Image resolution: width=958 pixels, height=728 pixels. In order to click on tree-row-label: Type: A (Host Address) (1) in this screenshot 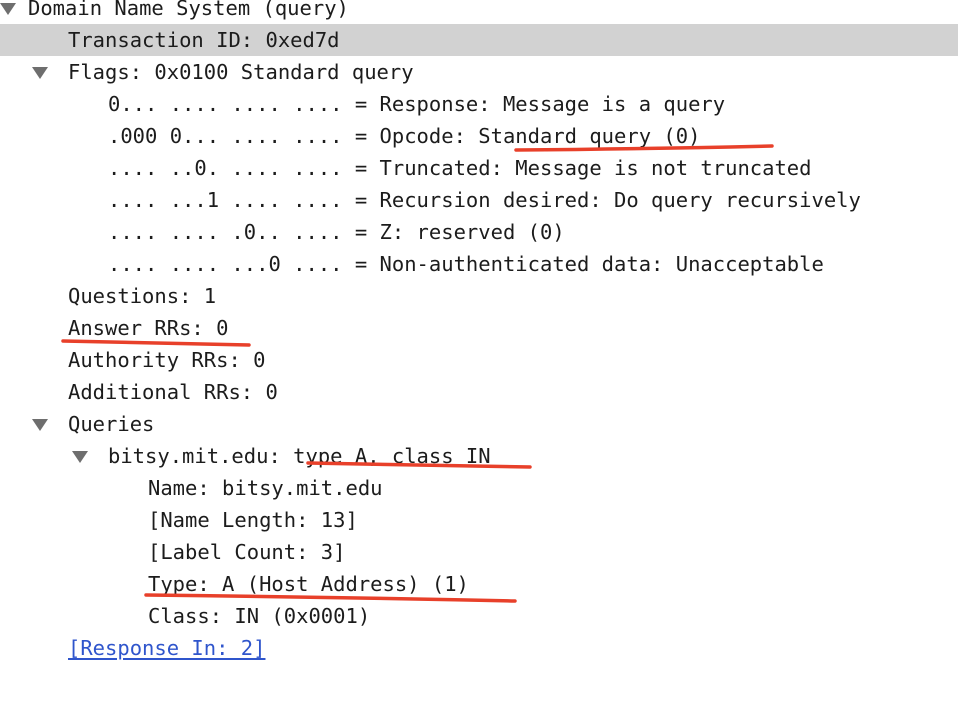, I will do `click(308, 584)`.